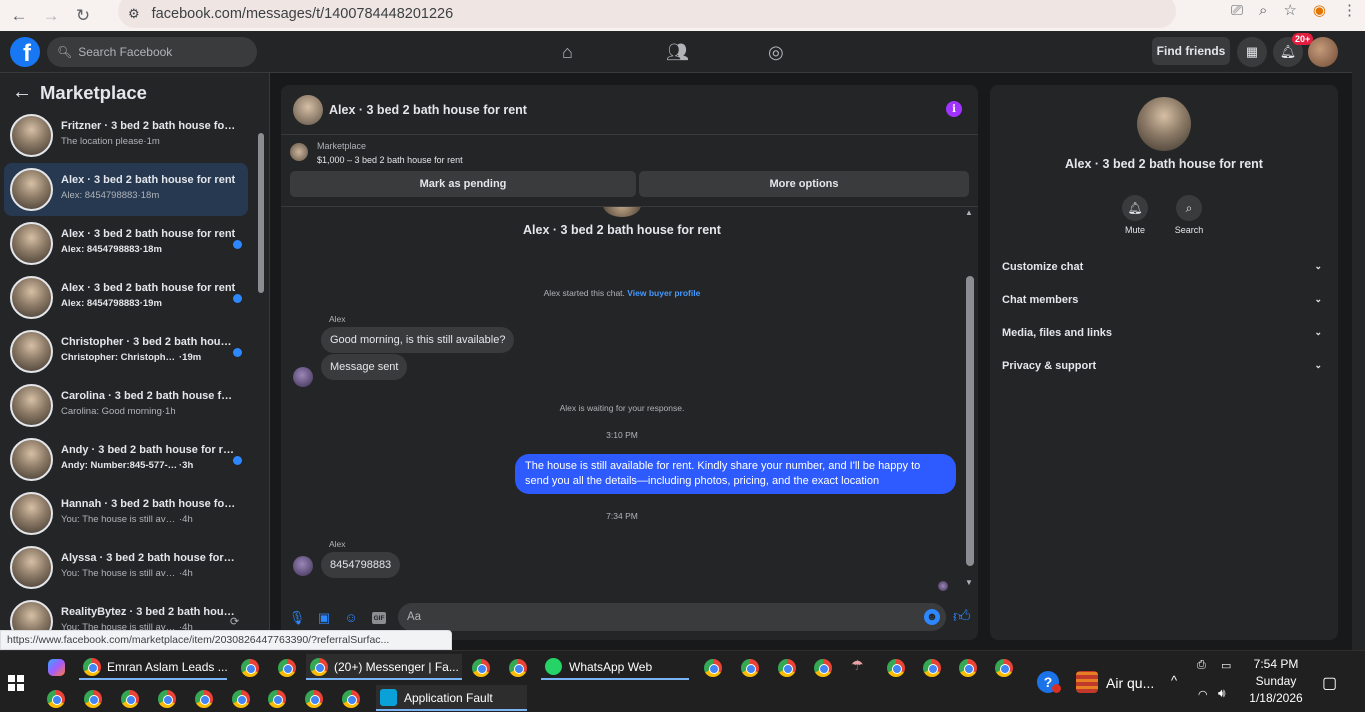 Image resolution: width=1365 pixels, height=712 pixels. Describe the element at coordinates (1189, 208) in the screenshot. I see `search-icon: ⌕` at that location.